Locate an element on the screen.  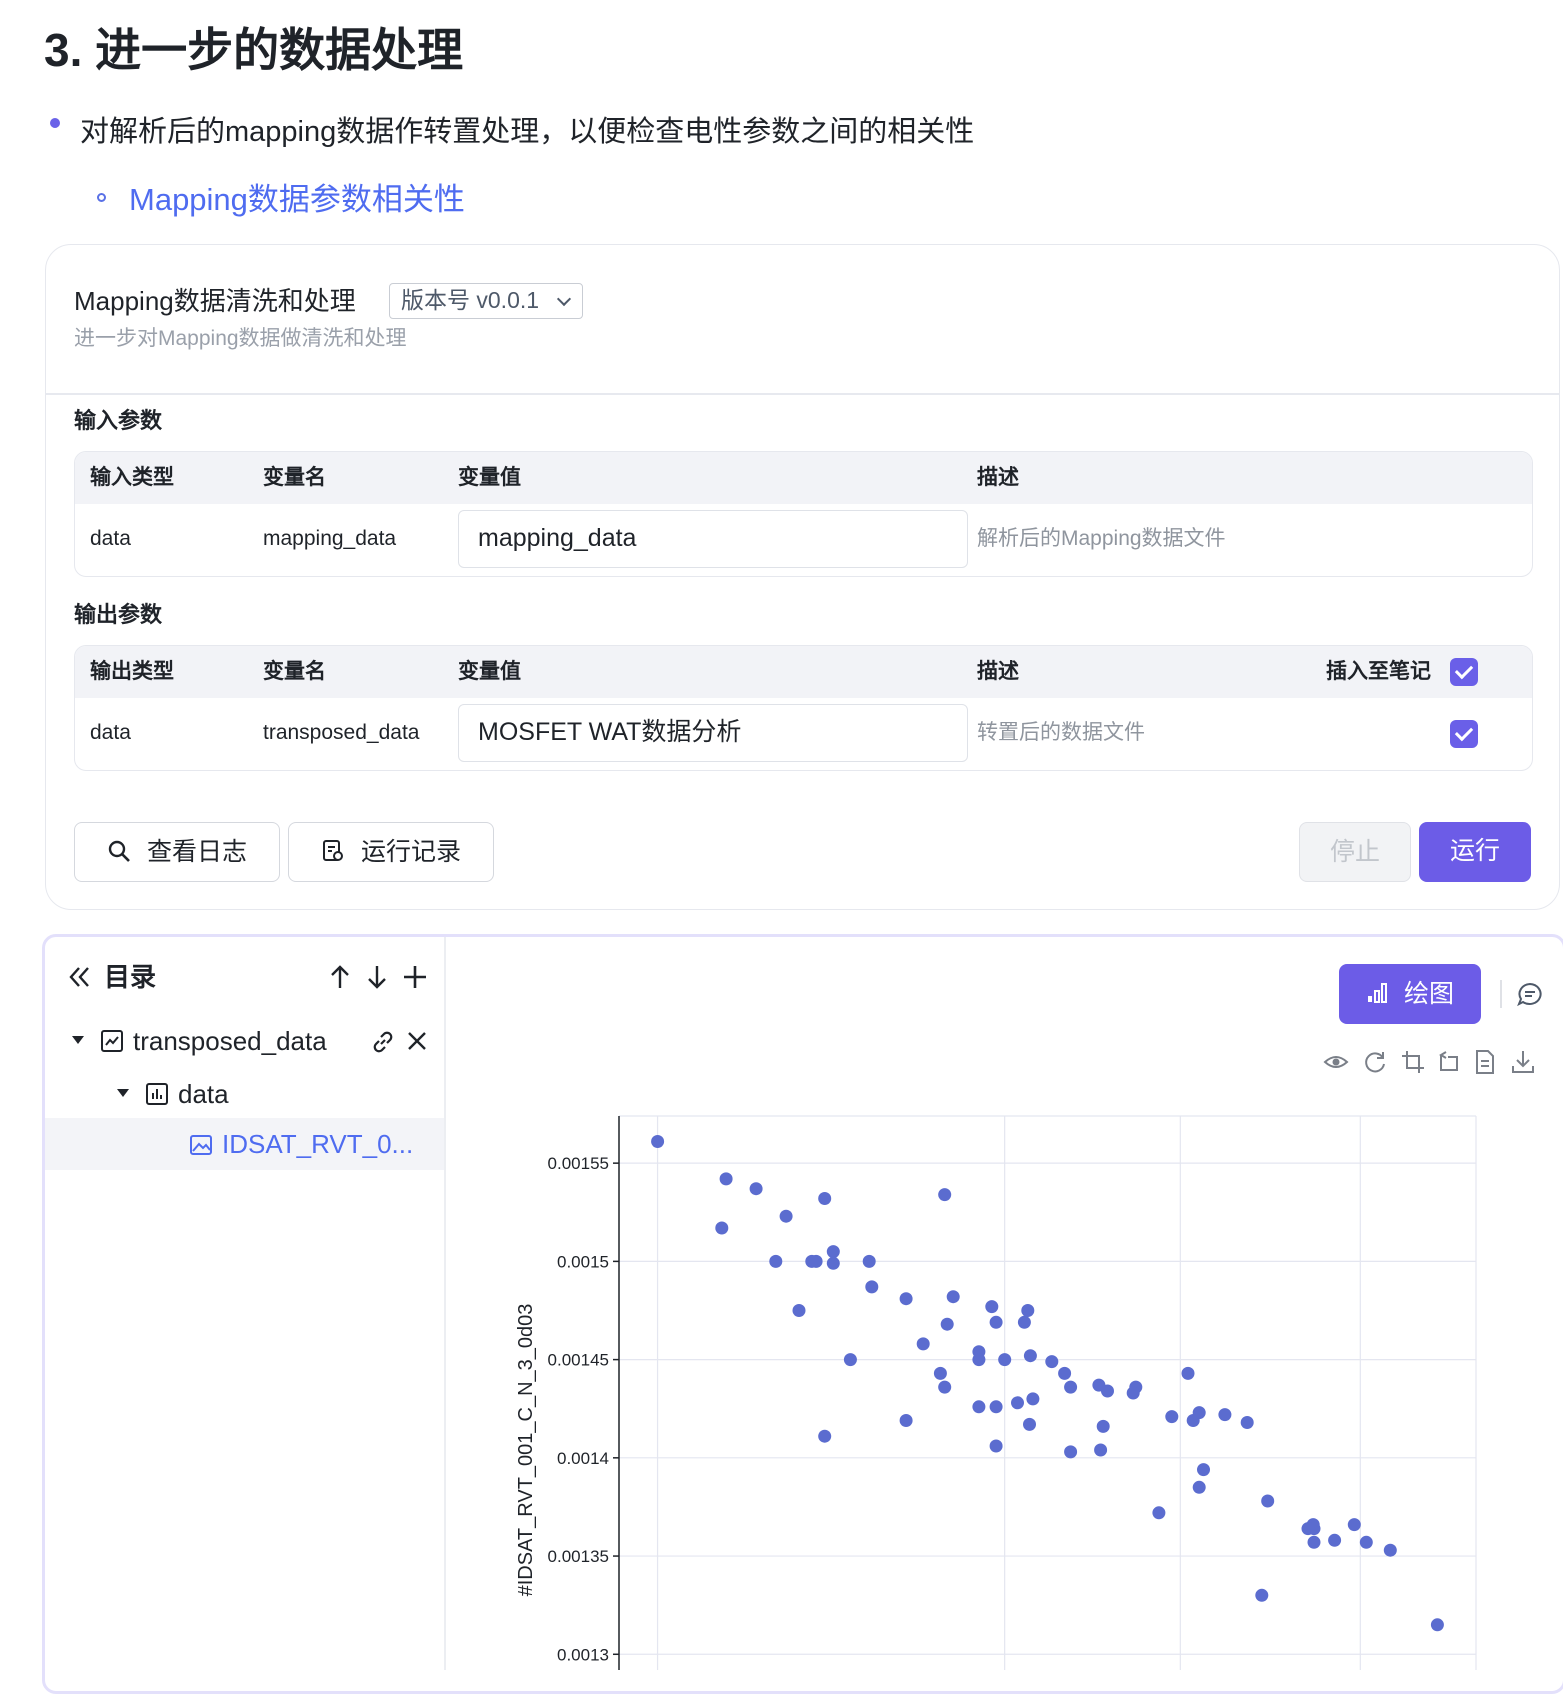
crop-alt-icon is located at coordinates (1449, 1062).